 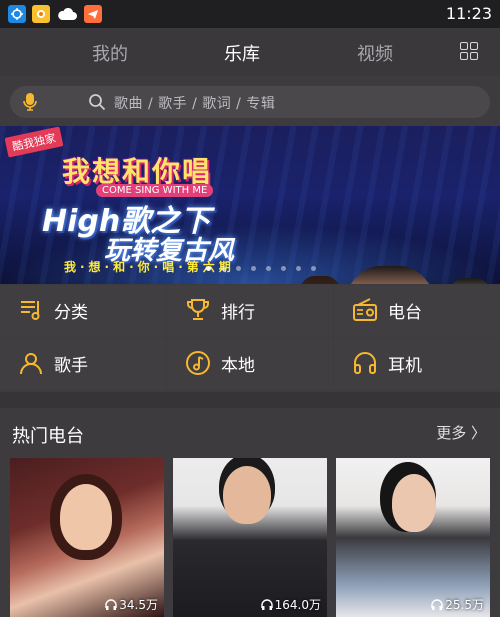 I want to click on listen-count: 164.0万, so click(x=290, y=604).